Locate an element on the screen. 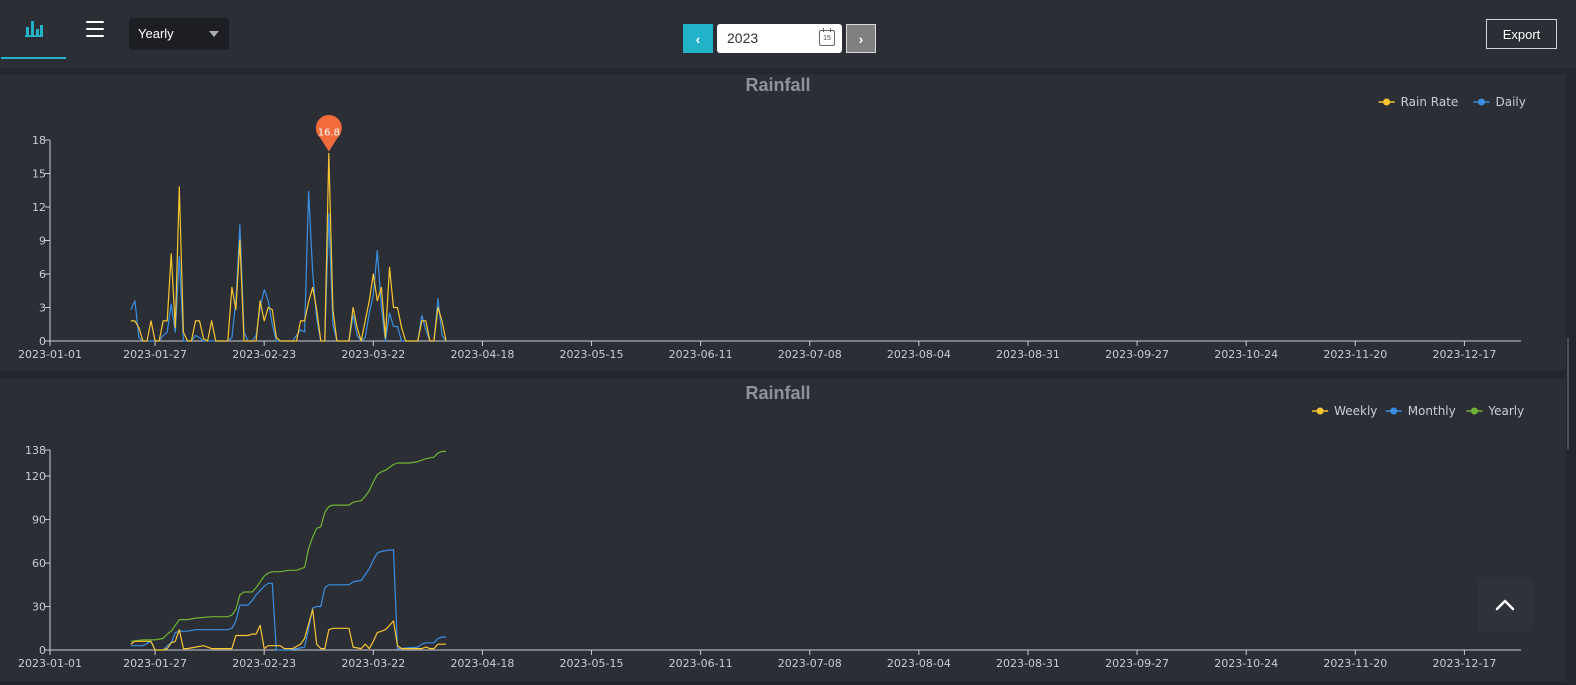  y-tick-label: 30 is located at coordinates (39, 607).